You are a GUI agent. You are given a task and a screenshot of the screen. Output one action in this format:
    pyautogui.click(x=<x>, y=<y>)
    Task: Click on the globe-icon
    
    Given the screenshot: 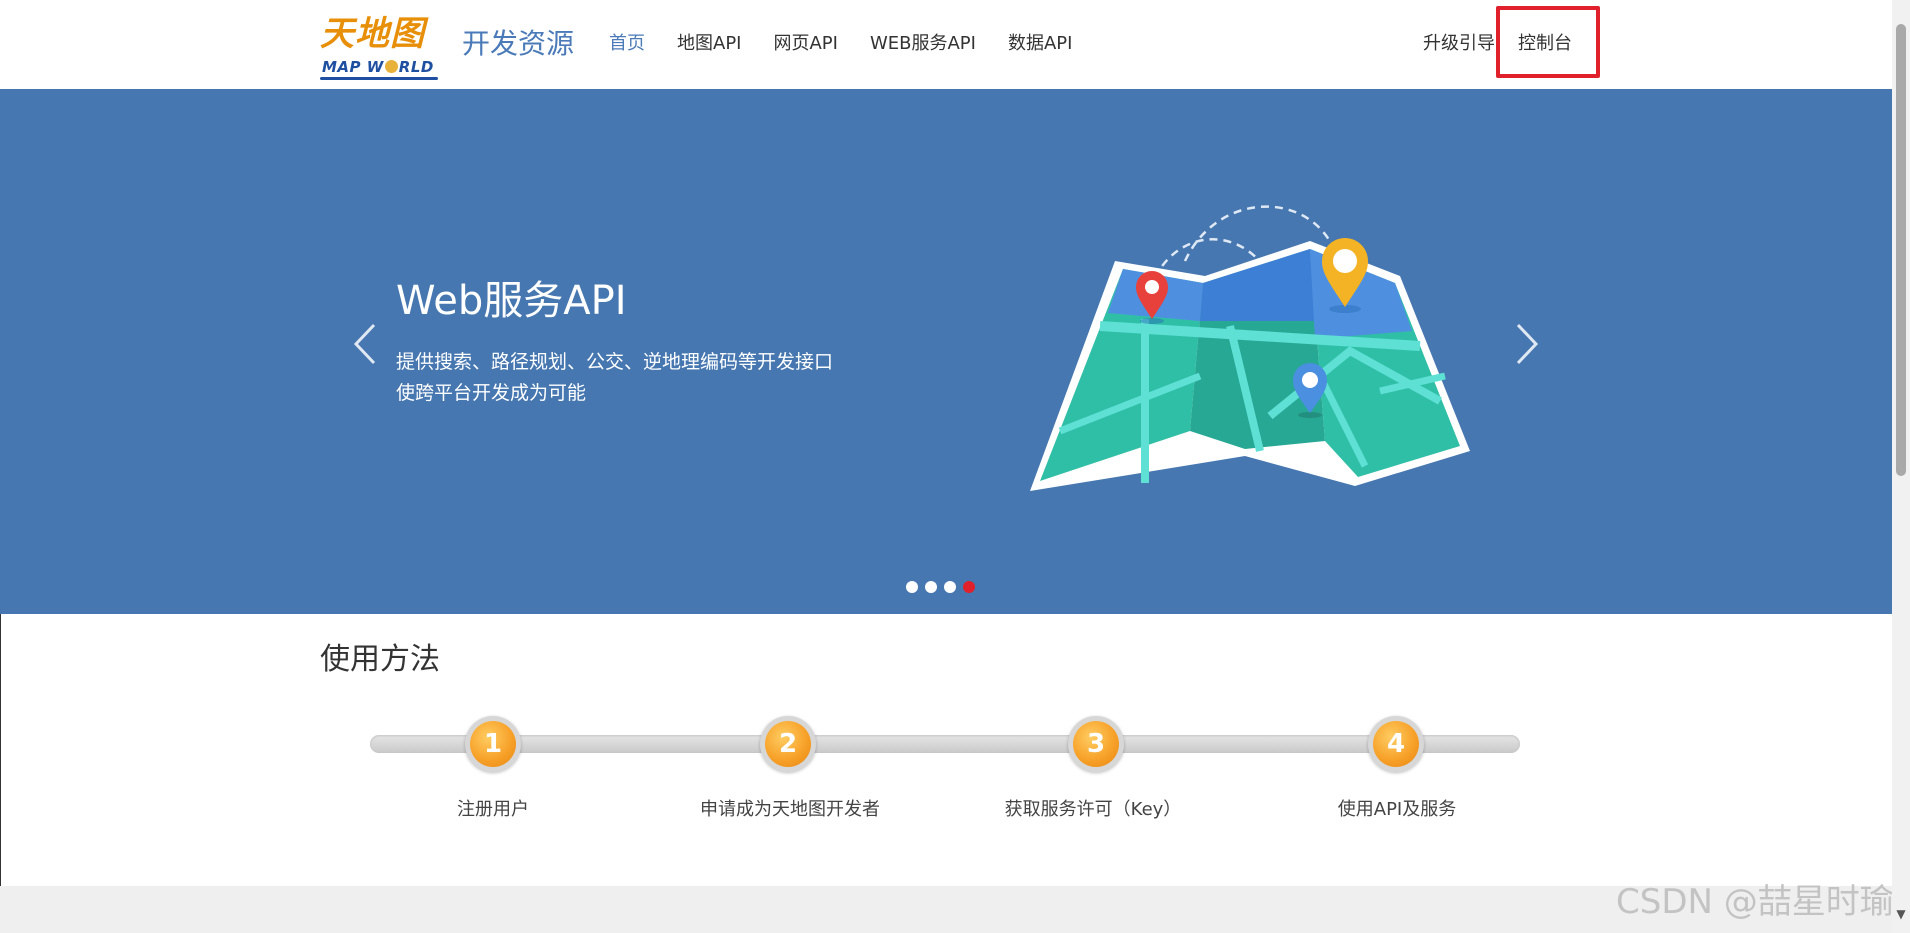 What is the action you would take?
    pyautogui.click(x=391, y=66)
    